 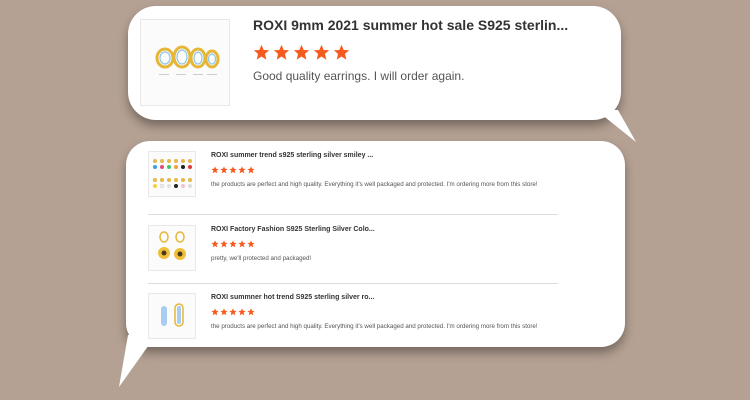 I want to click on review-text: pretty, we'll protected and packaged!, so click(x=261, y=258).